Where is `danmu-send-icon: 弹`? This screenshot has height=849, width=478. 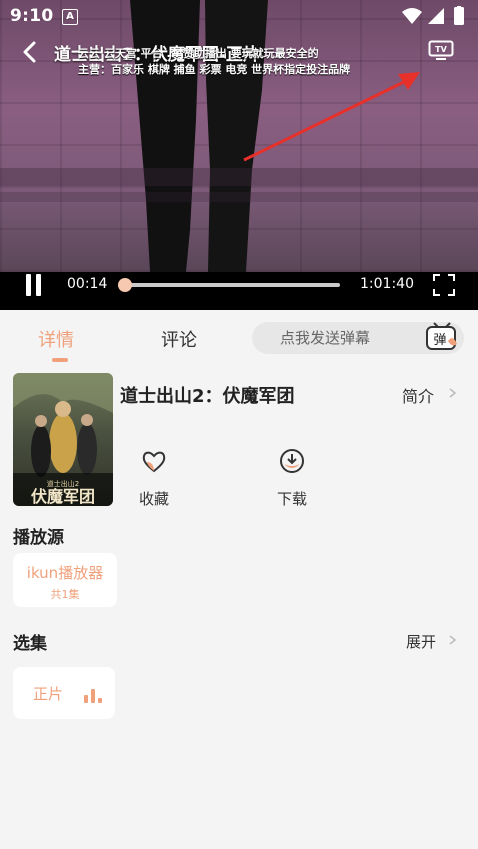
danmu-send-icon: 弹 is located at coordinates (442, 337).